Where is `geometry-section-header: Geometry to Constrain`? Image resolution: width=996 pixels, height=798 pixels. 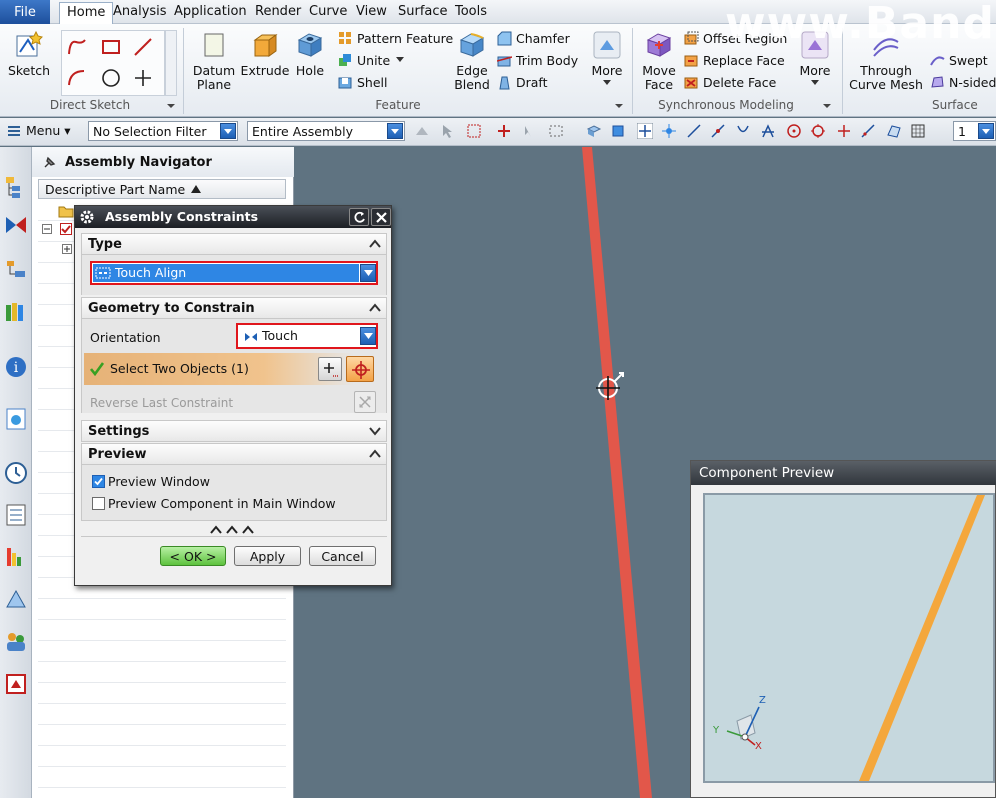 geometry-section-header: Geometry to Constrain is located at coordinates (234, 308).